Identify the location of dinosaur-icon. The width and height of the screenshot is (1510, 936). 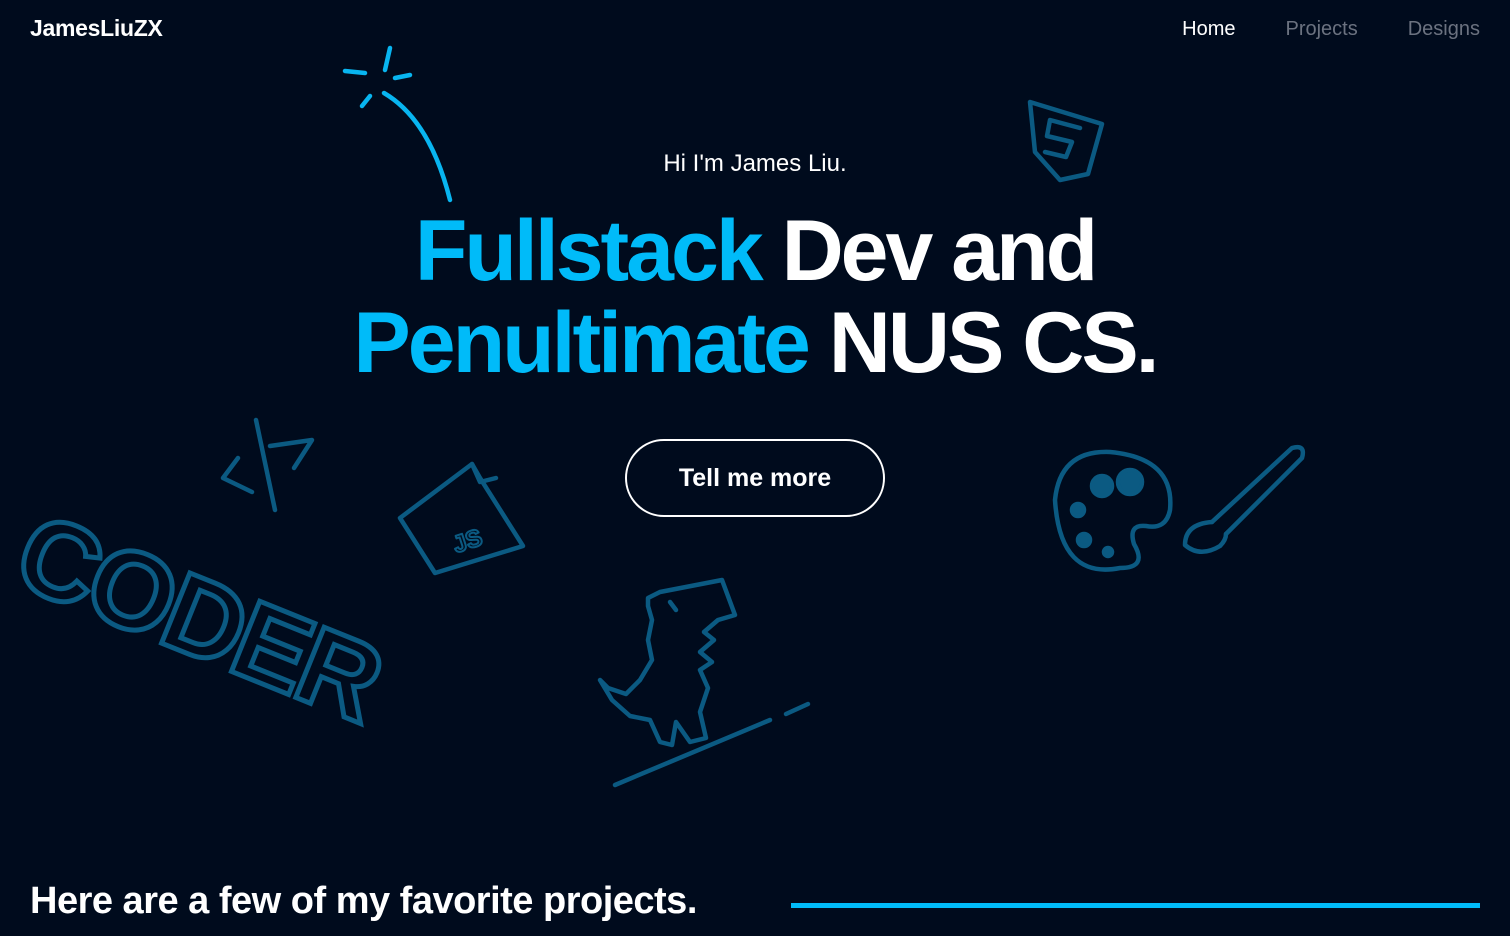
(704, 682).